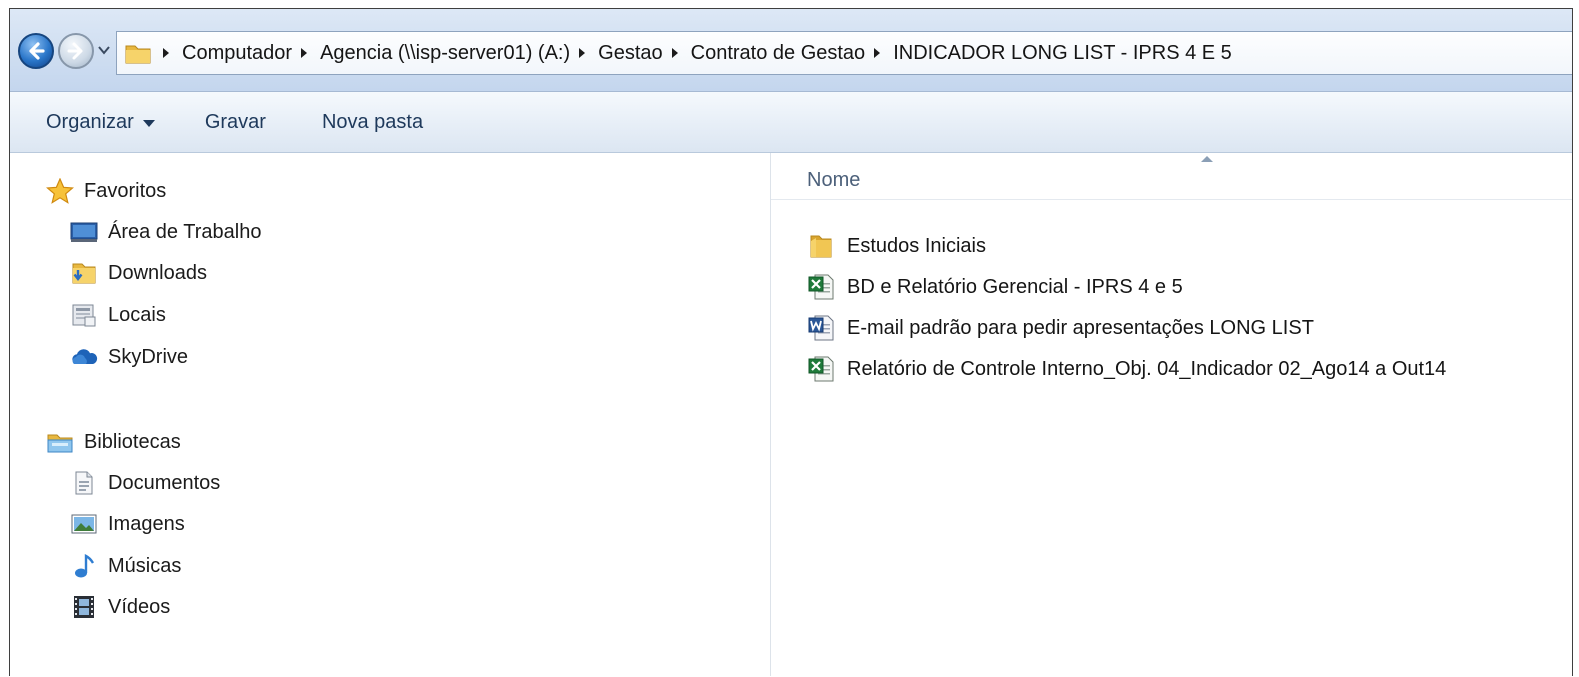  Describe the element at coordinates (791, 122) in the screenshot. I see `command-bar: Organizar Gravar Nova pasta` at that location.